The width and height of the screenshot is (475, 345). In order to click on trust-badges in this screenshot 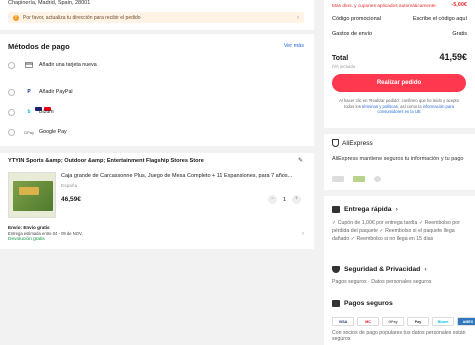, I will do `click(356, 179)`.